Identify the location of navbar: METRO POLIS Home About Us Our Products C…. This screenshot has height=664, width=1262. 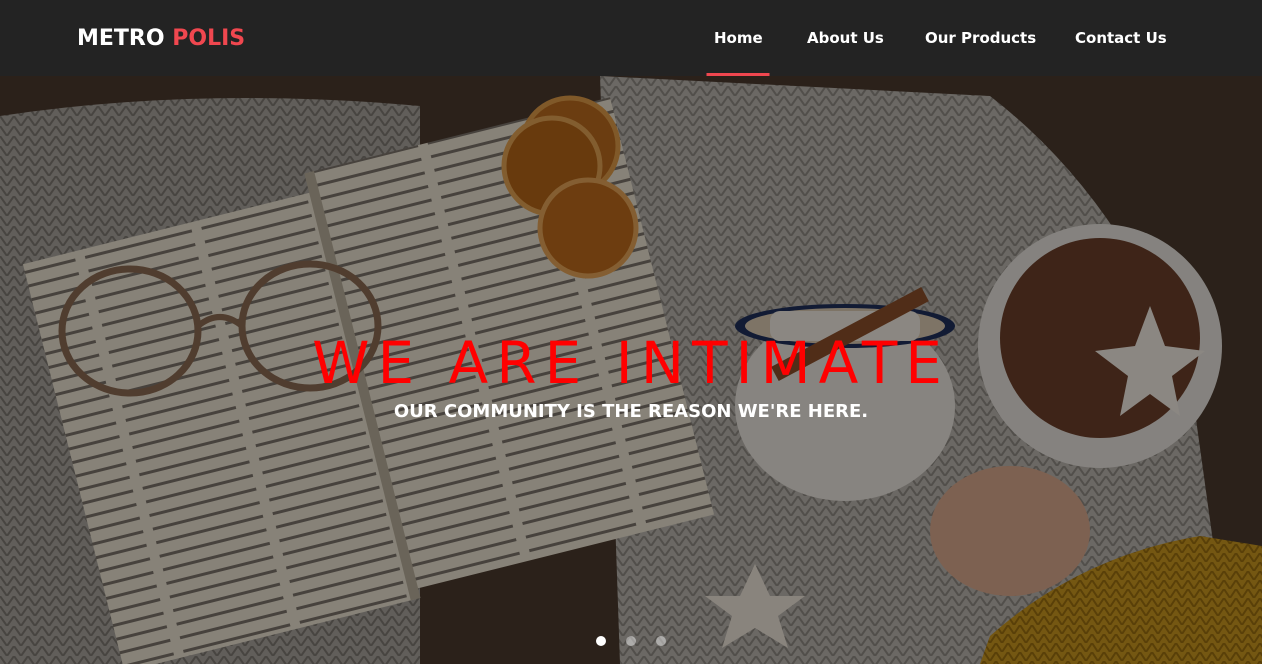
(631, 38).